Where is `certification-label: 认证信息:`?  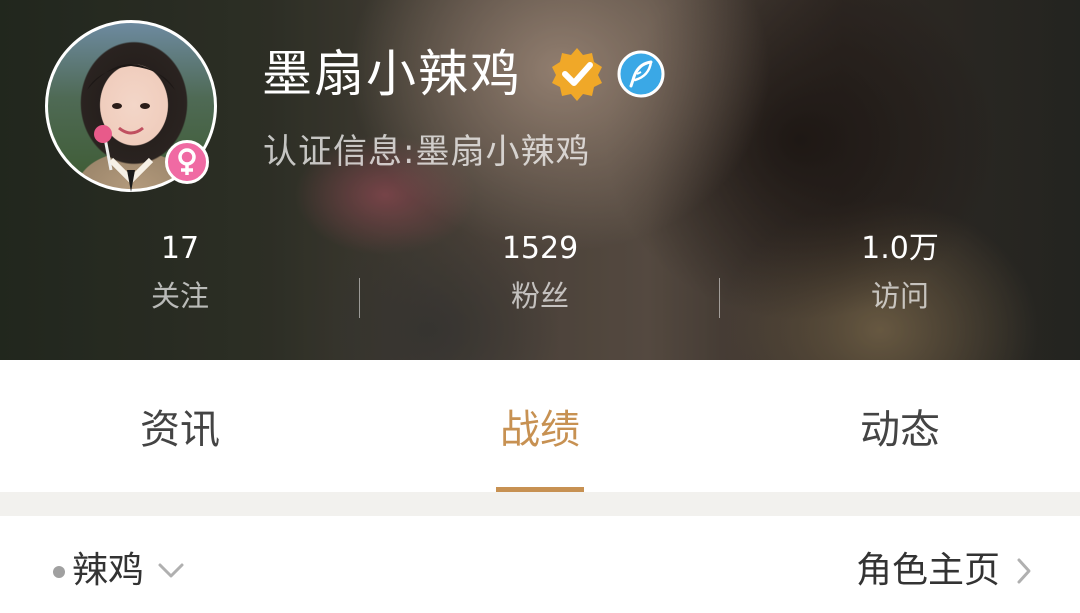 certification-label: 认证信息: is located at coordinates (339, 152).